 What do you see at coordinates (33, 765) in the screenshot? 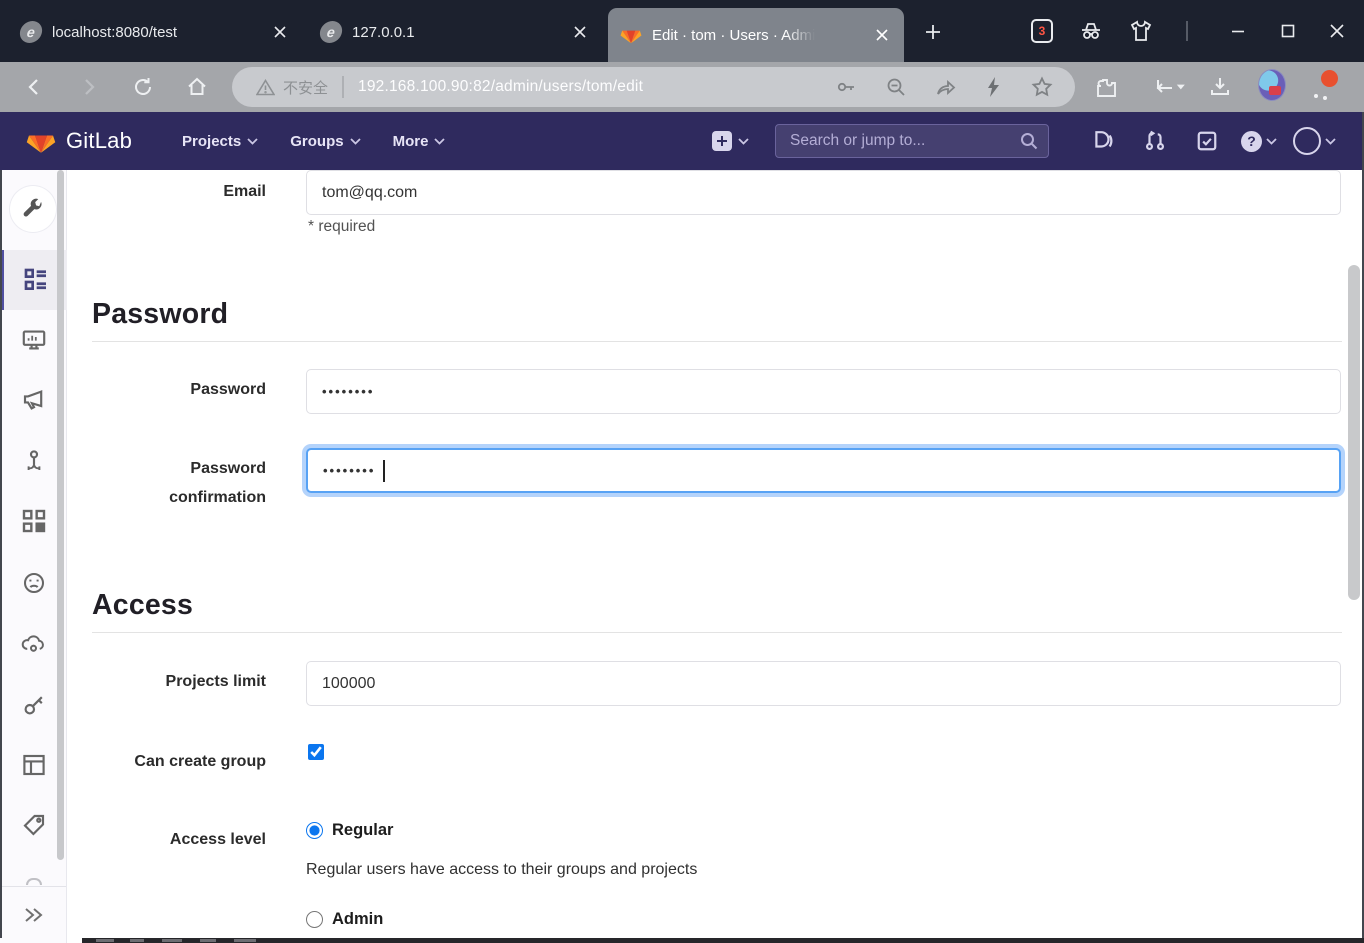
I see `layout-template-icon` at bounding box center [33, 765].